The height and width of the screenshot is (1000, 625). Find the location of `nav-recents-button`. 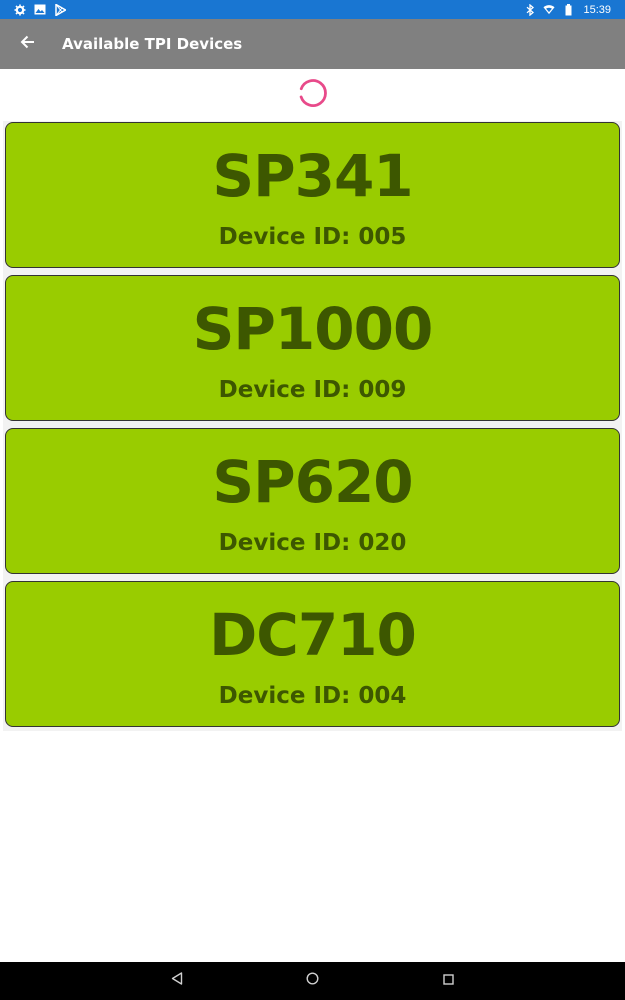

nav-recents-button is located at coordinates (449, 981).